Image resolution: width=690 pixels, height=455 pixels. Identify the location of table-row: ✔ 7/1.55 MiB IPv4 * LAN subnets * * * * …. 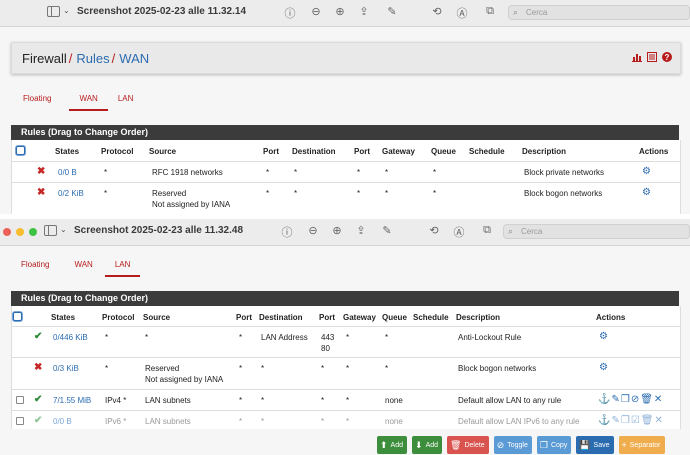
(346, 400).